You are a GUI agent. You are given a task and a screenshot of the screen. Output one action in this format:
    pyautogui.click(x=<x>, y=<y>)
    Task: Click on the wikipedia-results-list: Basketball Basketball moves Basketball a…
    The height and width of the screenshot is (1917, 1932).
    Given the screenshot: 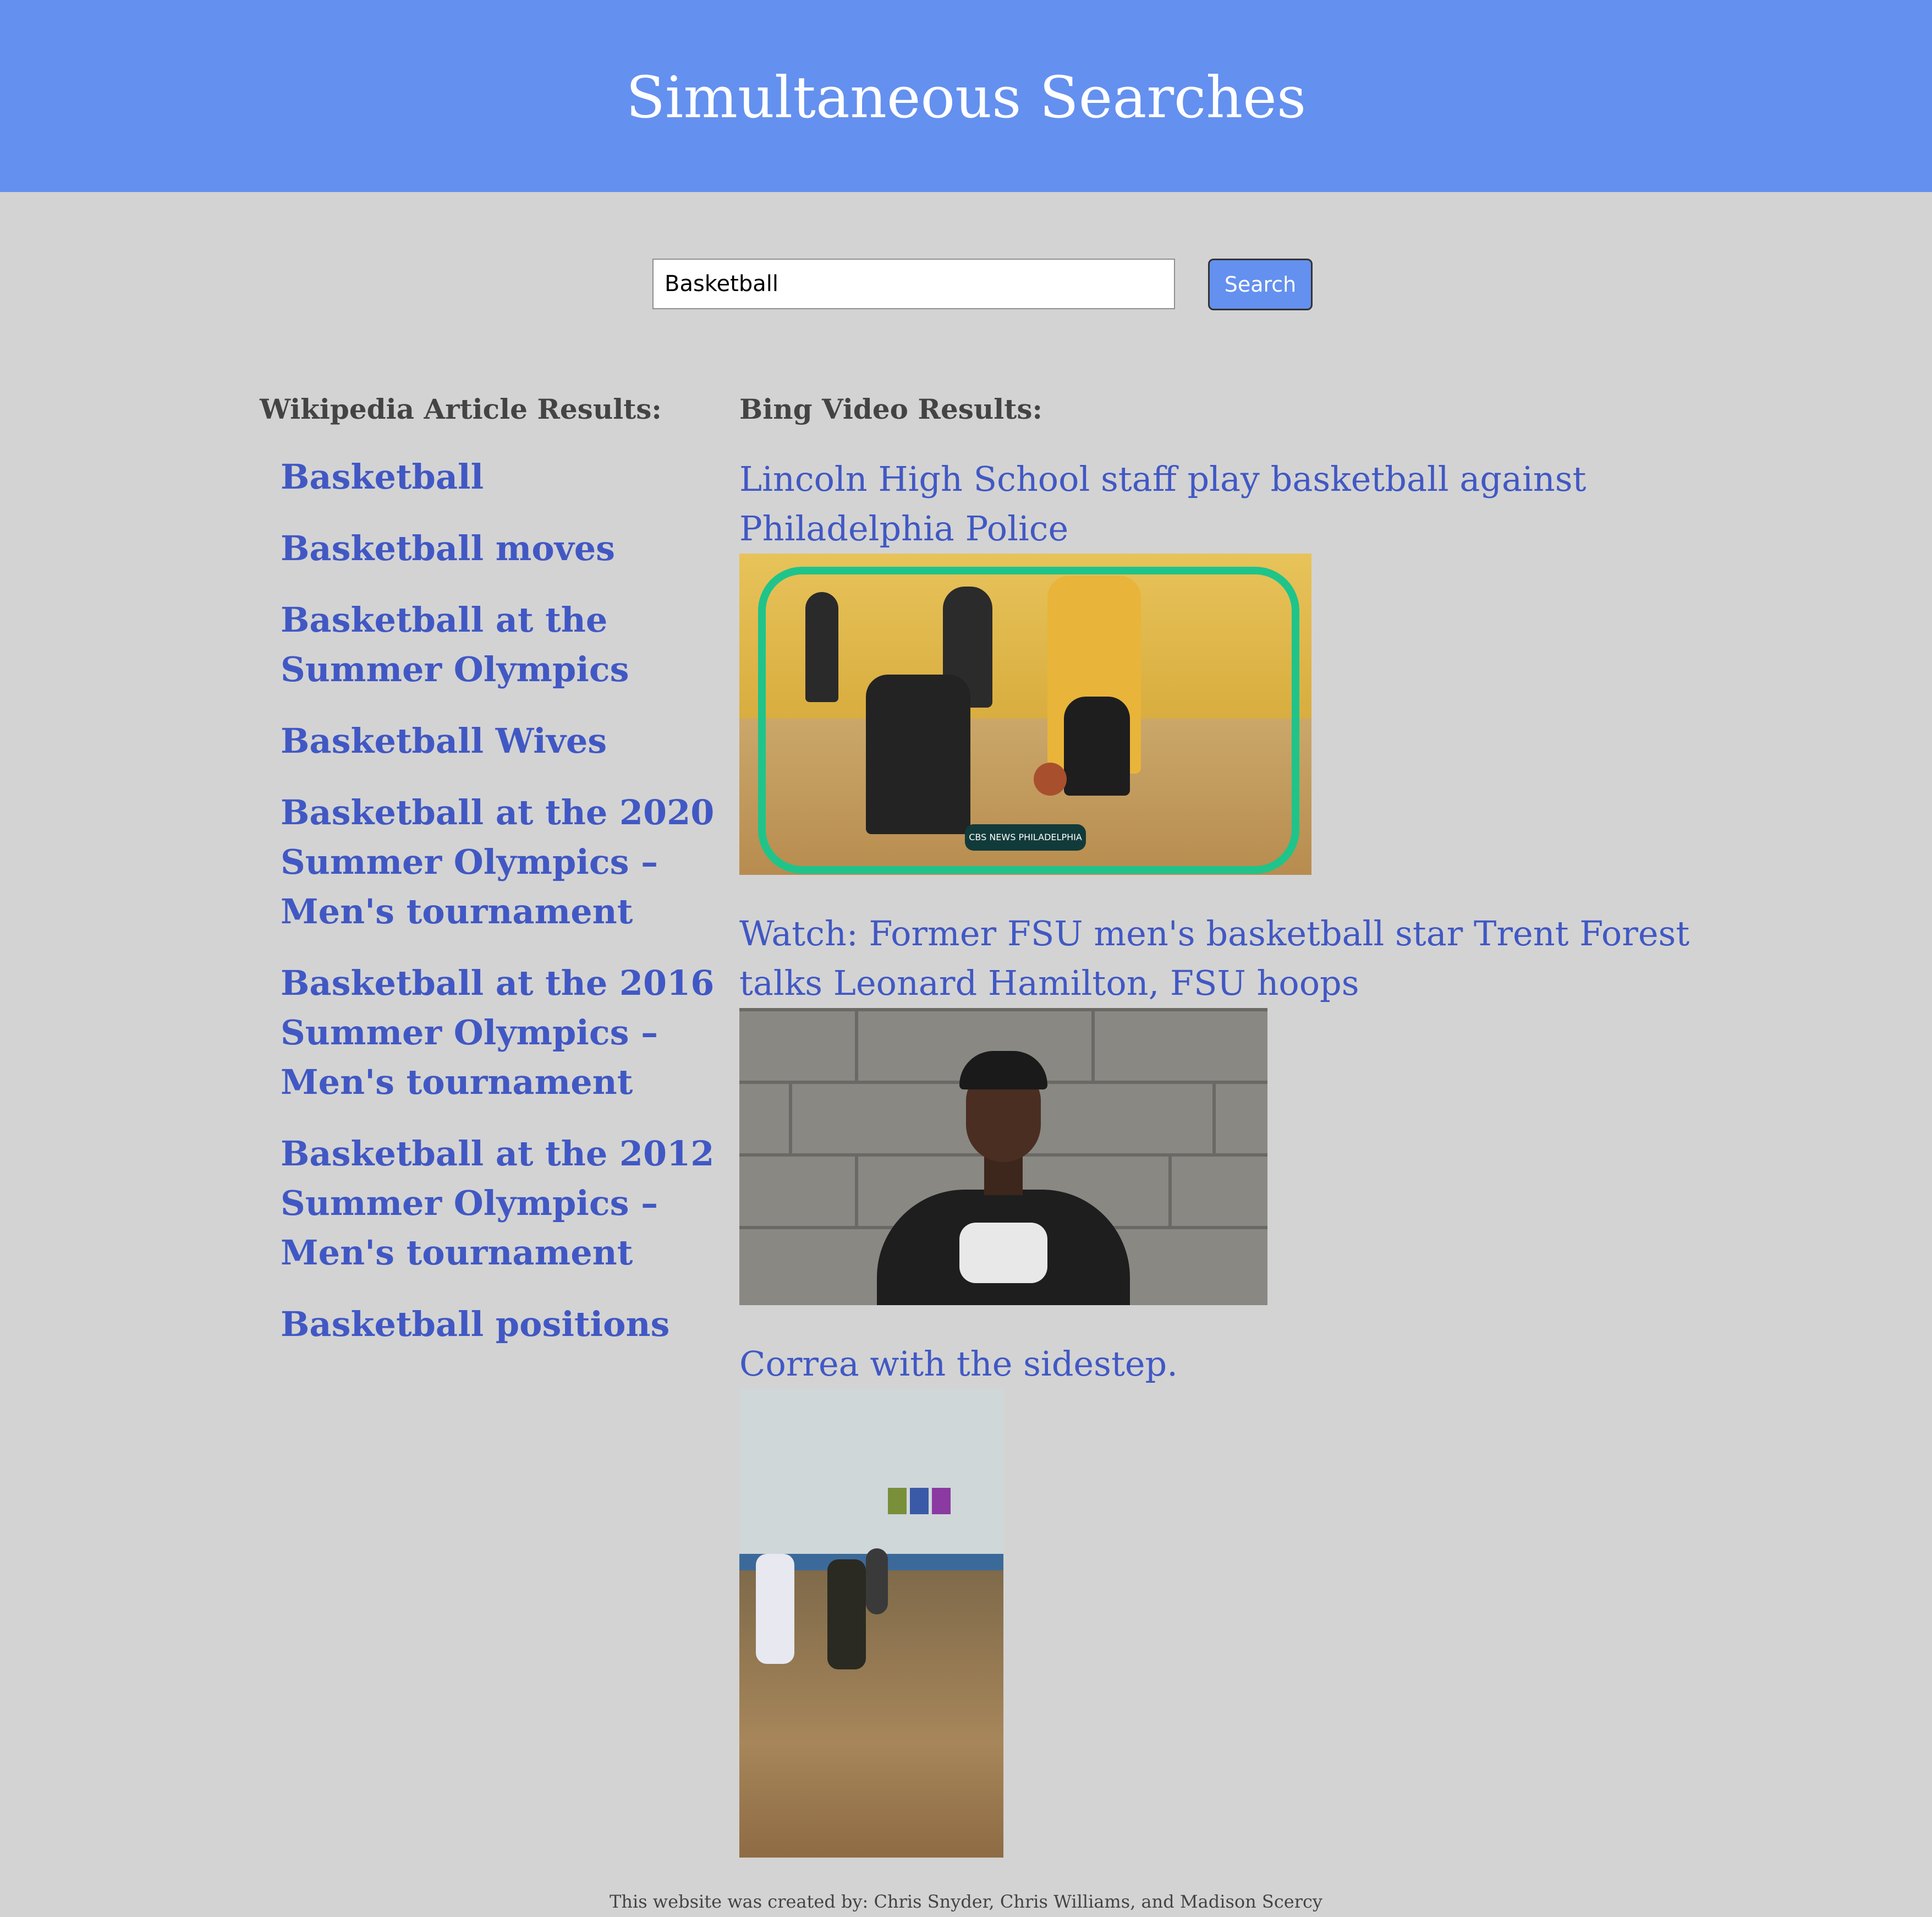 What is the action you would take?
    pyautogui.click(x=501, y=911)
    